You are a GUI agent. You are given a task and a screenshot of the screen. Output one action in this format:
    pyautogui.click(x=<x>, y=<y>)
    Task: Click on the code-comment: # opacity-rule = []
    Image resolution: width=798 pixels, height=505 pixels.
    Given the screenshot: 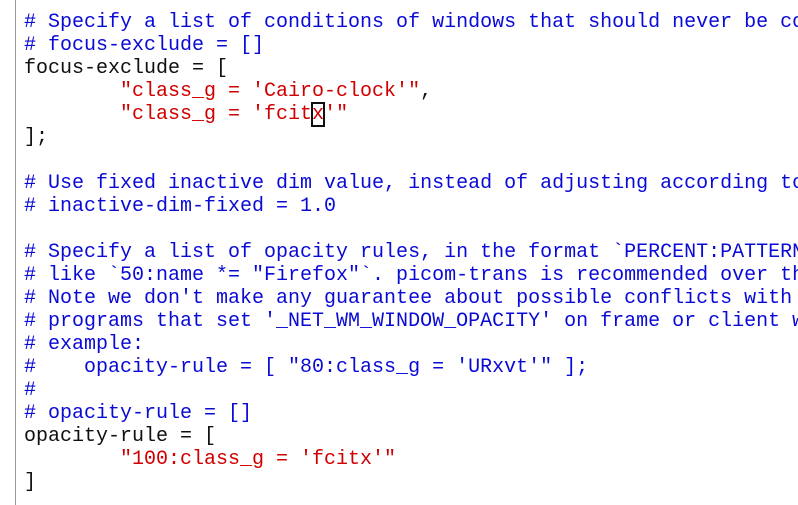 What is the action you would take?
    pyautogui.click(x=138, y=413)
    